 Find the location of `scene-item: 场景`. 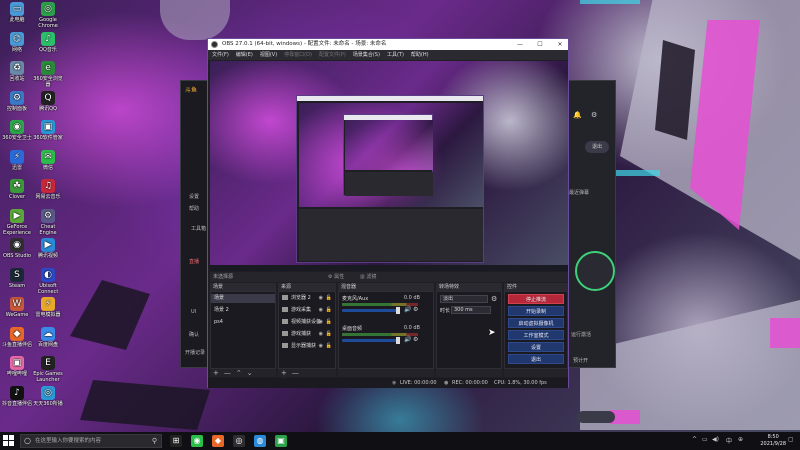

scene-item: 场景 is located at coordinates (243, 298).